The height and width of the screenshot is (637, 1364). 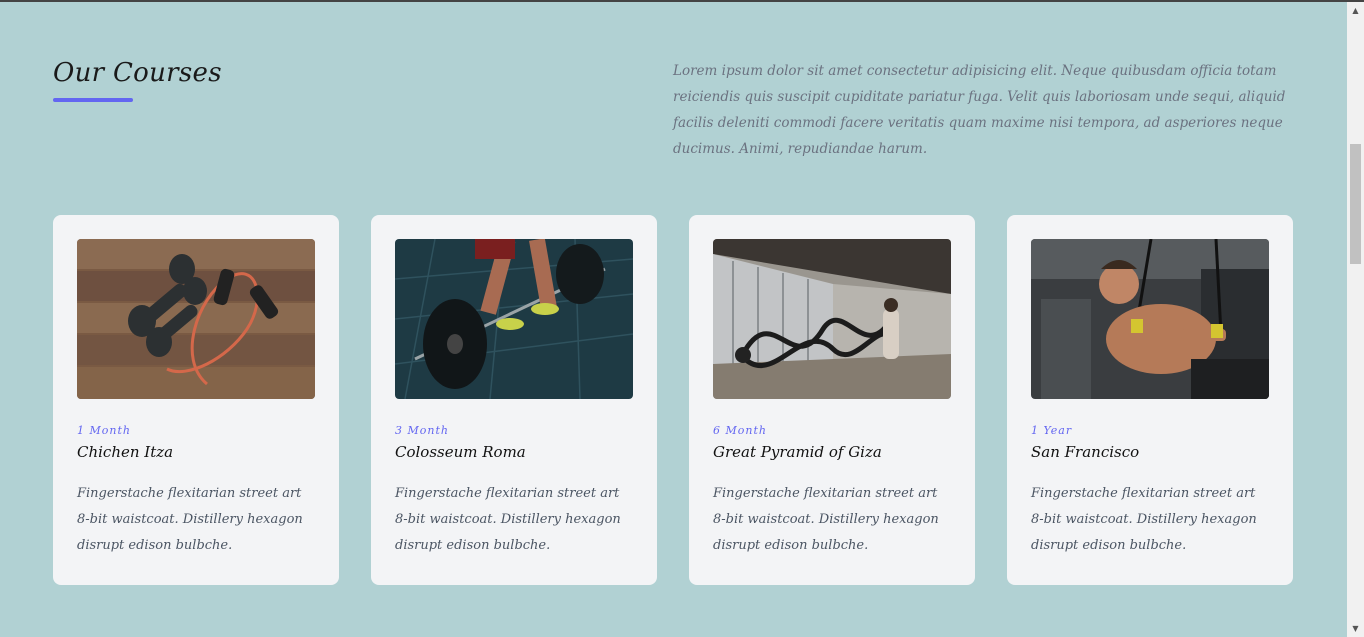 I want to click on course-image-trx-training, so click(x=1150, y=319).